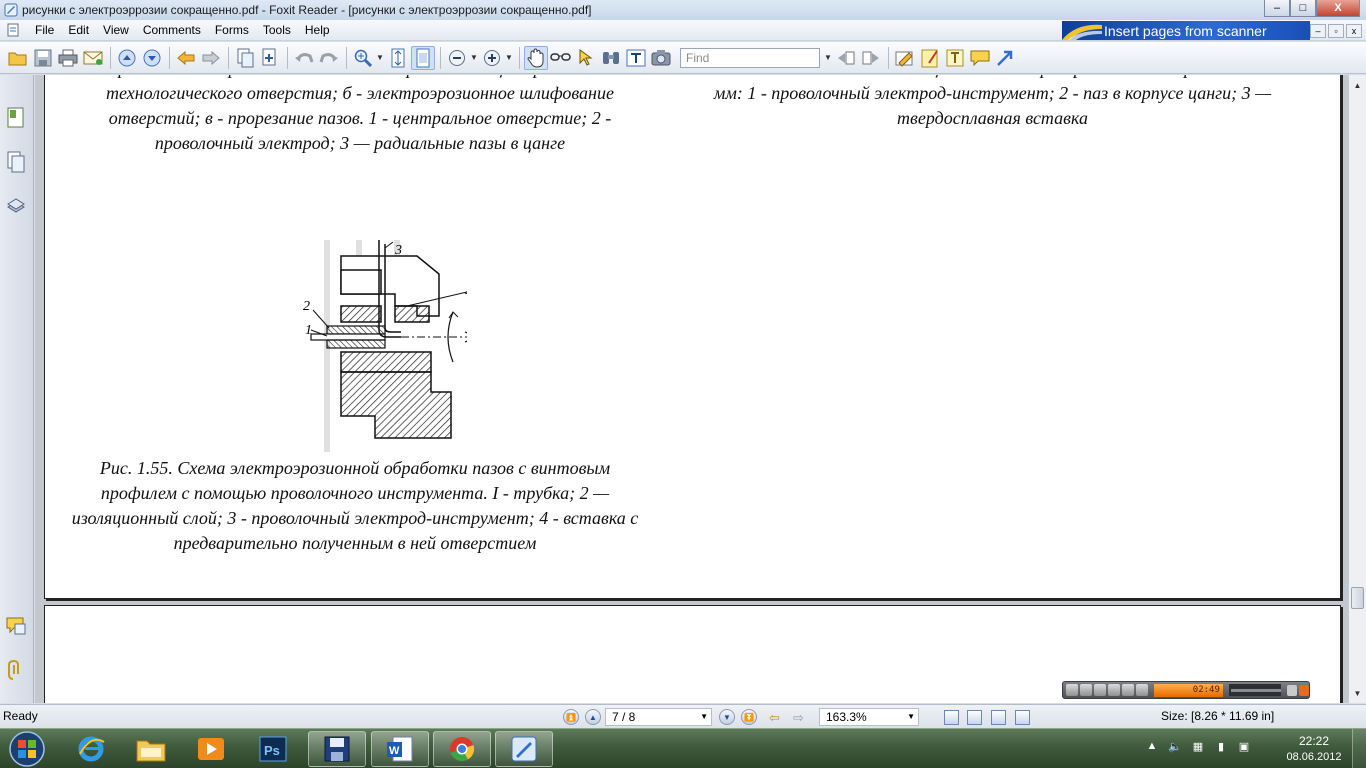  What do you see at coordinates (750, 57) in the screenshot?
I see `find-input: Find` at bounding box center [750, 57].